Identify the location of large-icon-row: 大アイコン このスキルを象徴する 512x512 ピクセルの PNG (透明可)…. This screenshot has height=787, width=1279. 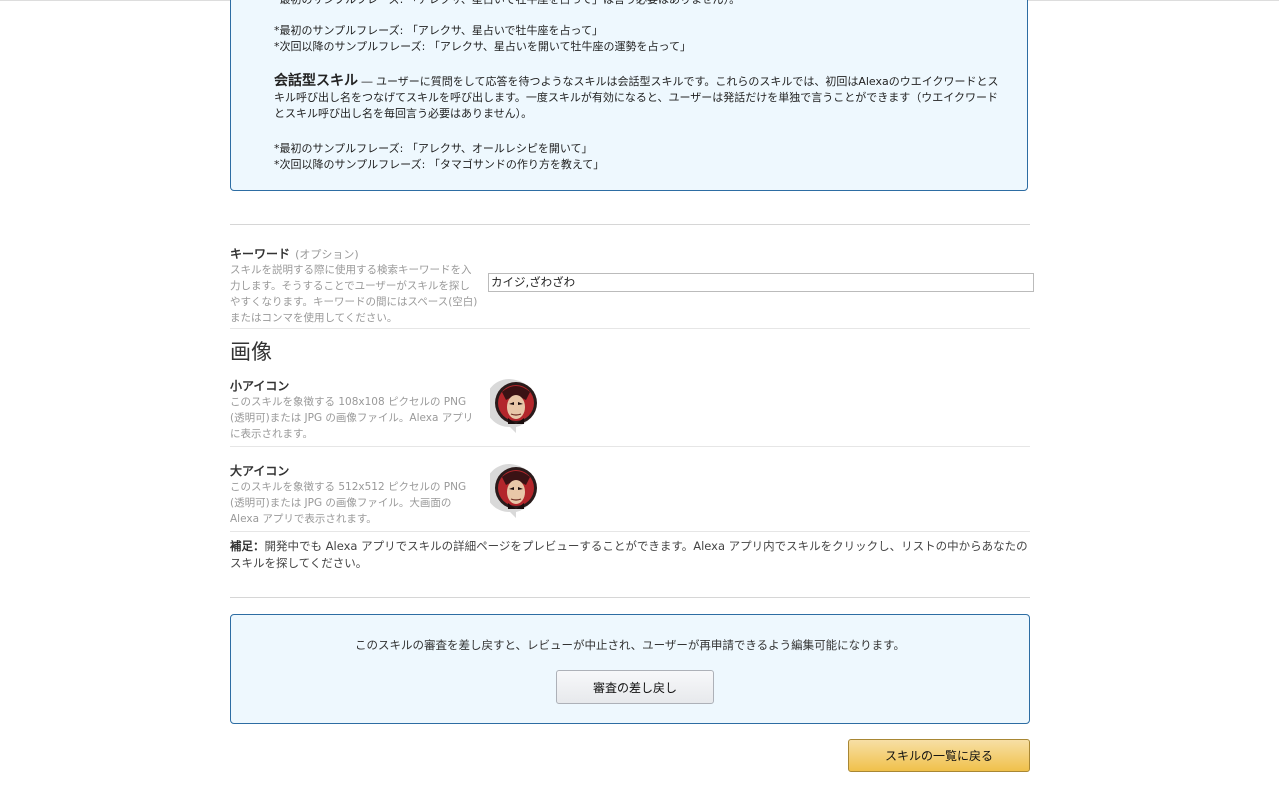
(630, 494).